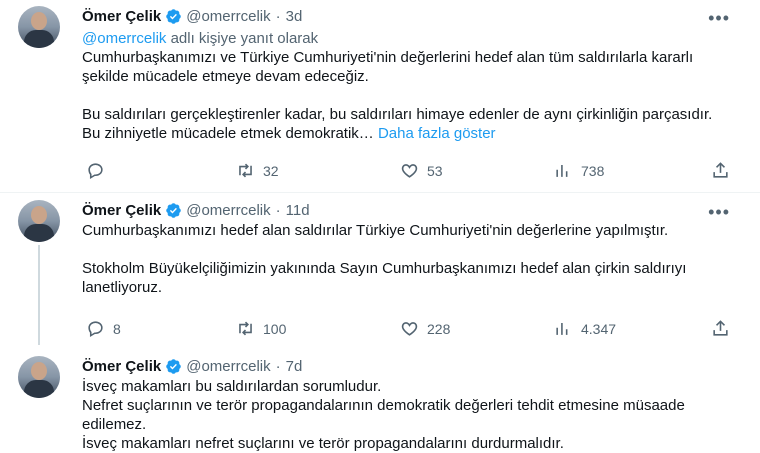 Image resolution: width=760 pixels, height=453 pixels. Describe the element at coordinates (242, 38) in the screenshot. I see `reply-label: adlı kişiye yanıt olarak` at that location.